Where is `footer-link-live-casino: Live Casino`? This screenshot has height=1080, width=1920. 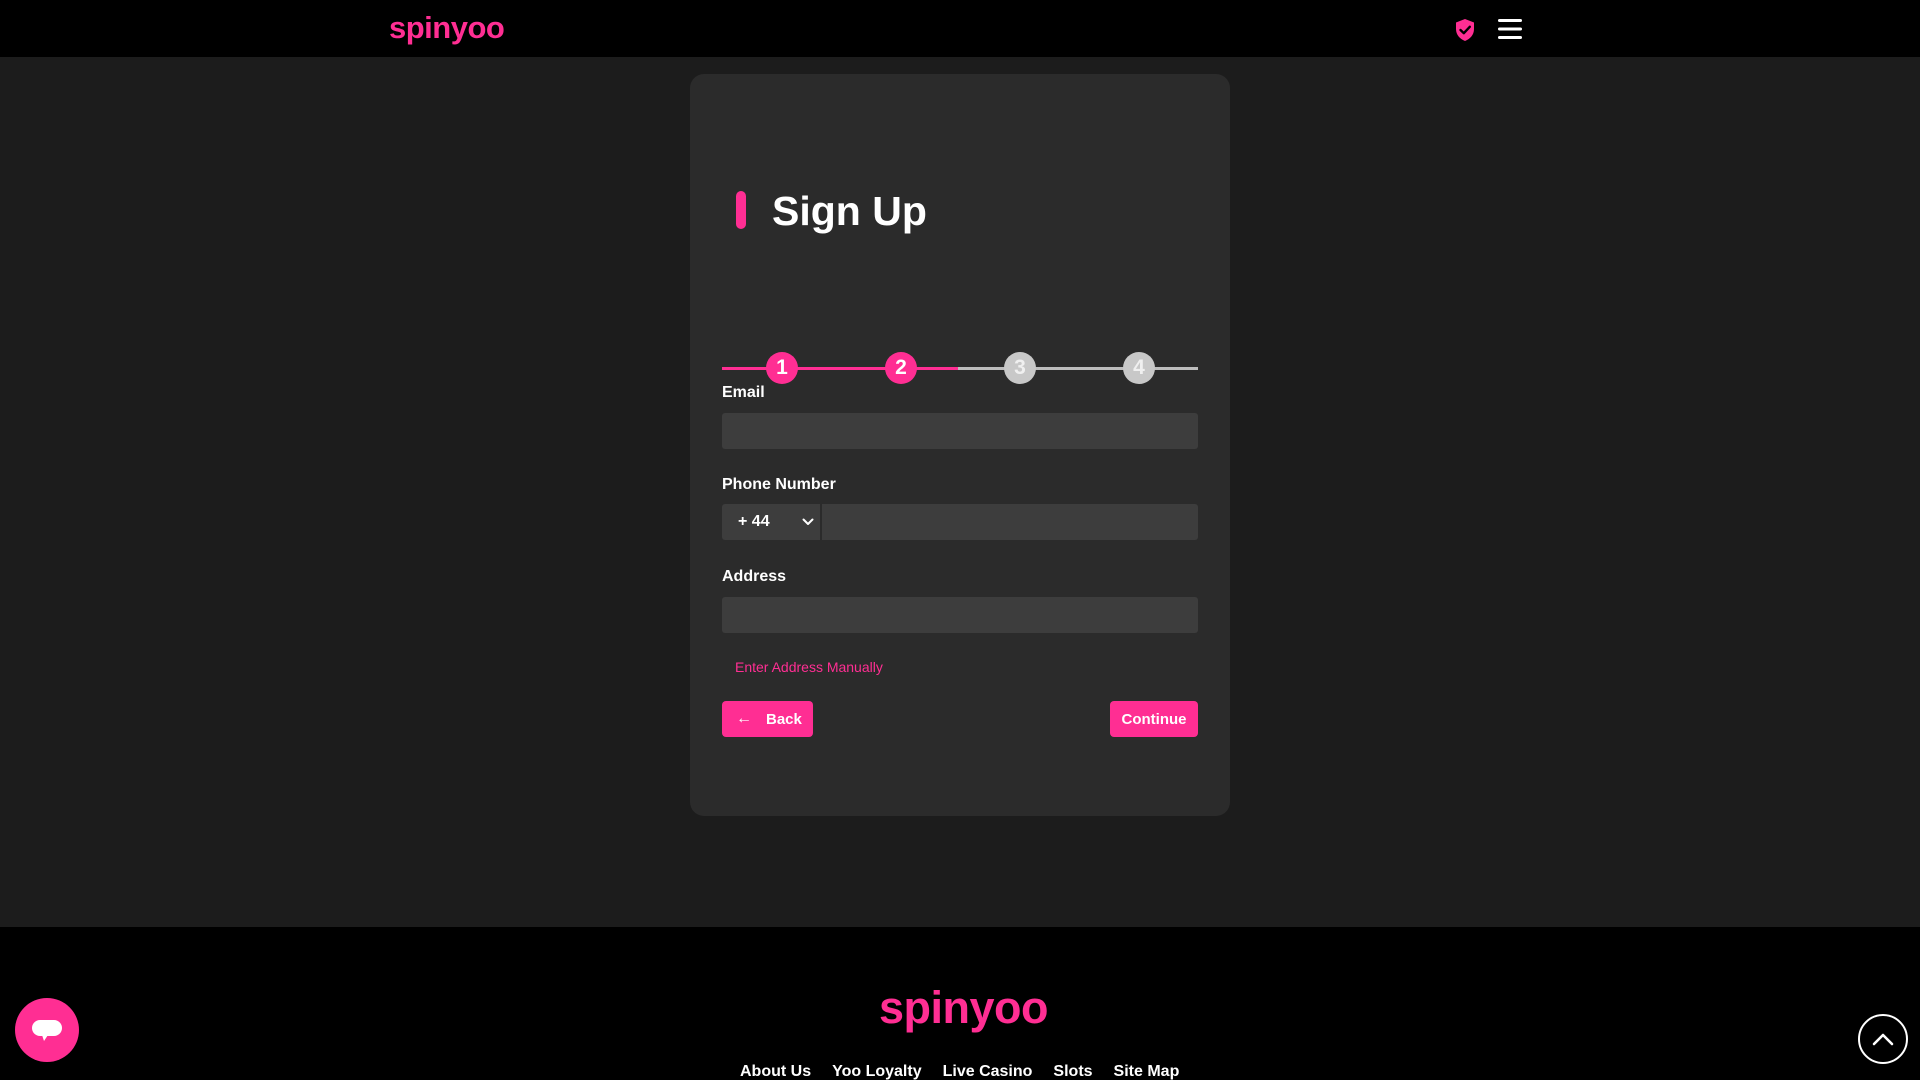
footer-link-live-casino: Live Casino is located at coordinates (988, 1071).